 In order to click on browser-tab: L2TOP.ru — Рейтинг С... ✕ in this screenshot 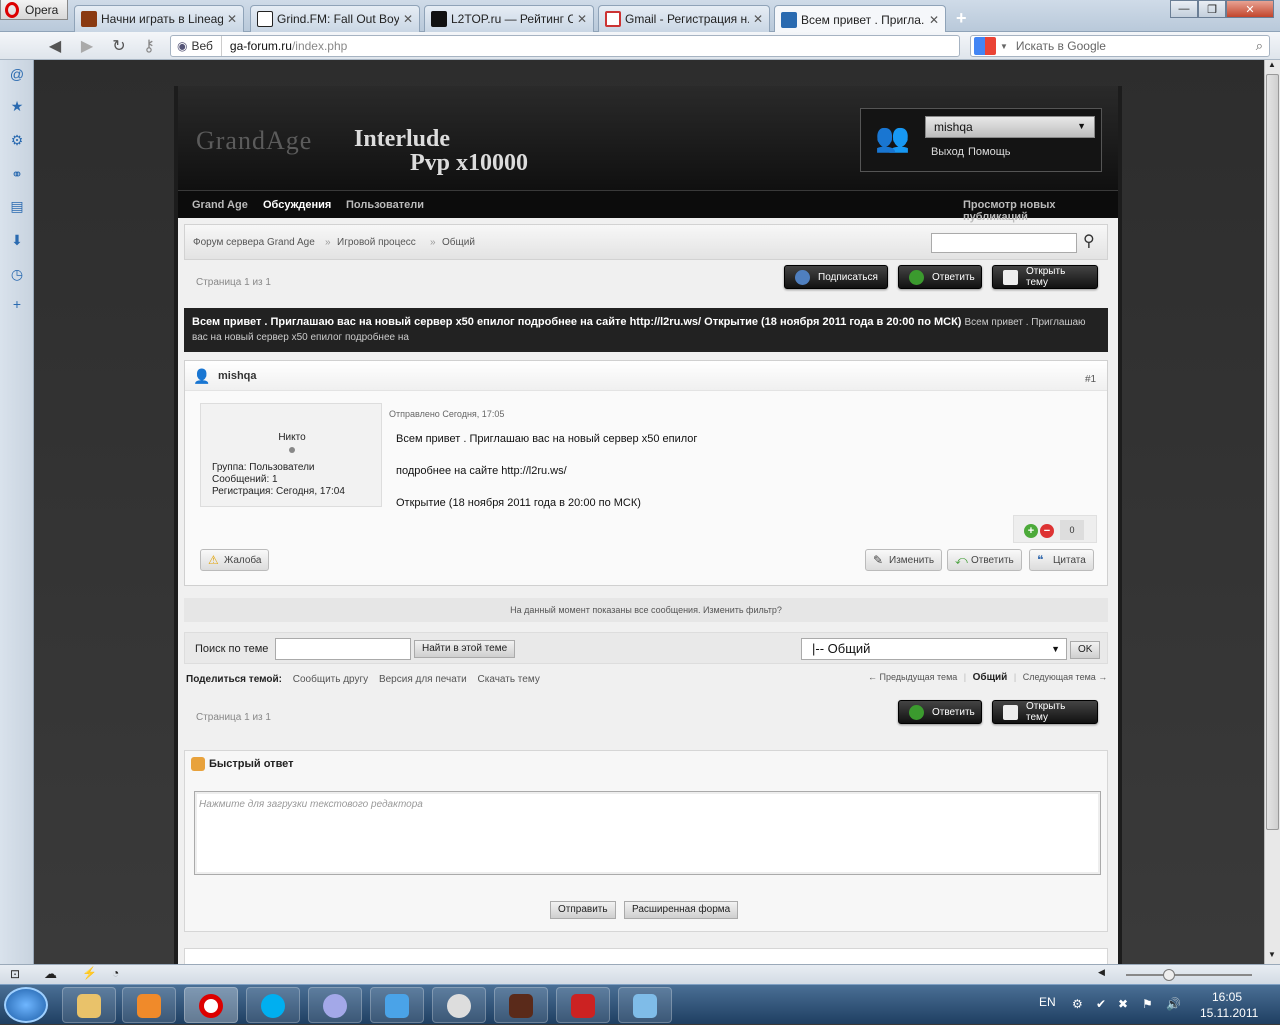, I will do `click(509, 18)`.